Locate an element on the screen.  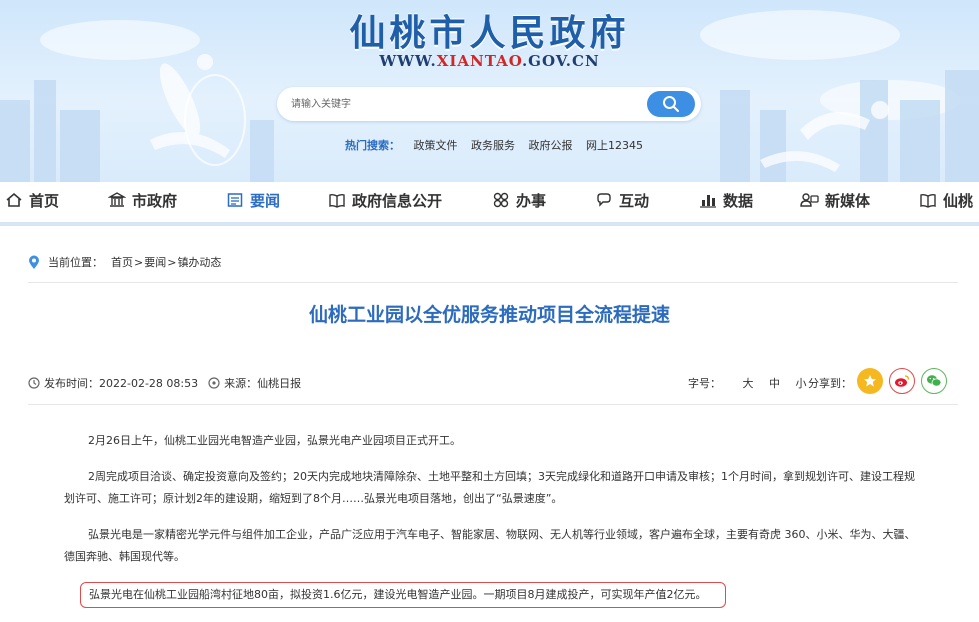
font-size-large: 大 is located at coordinates (748, 383).